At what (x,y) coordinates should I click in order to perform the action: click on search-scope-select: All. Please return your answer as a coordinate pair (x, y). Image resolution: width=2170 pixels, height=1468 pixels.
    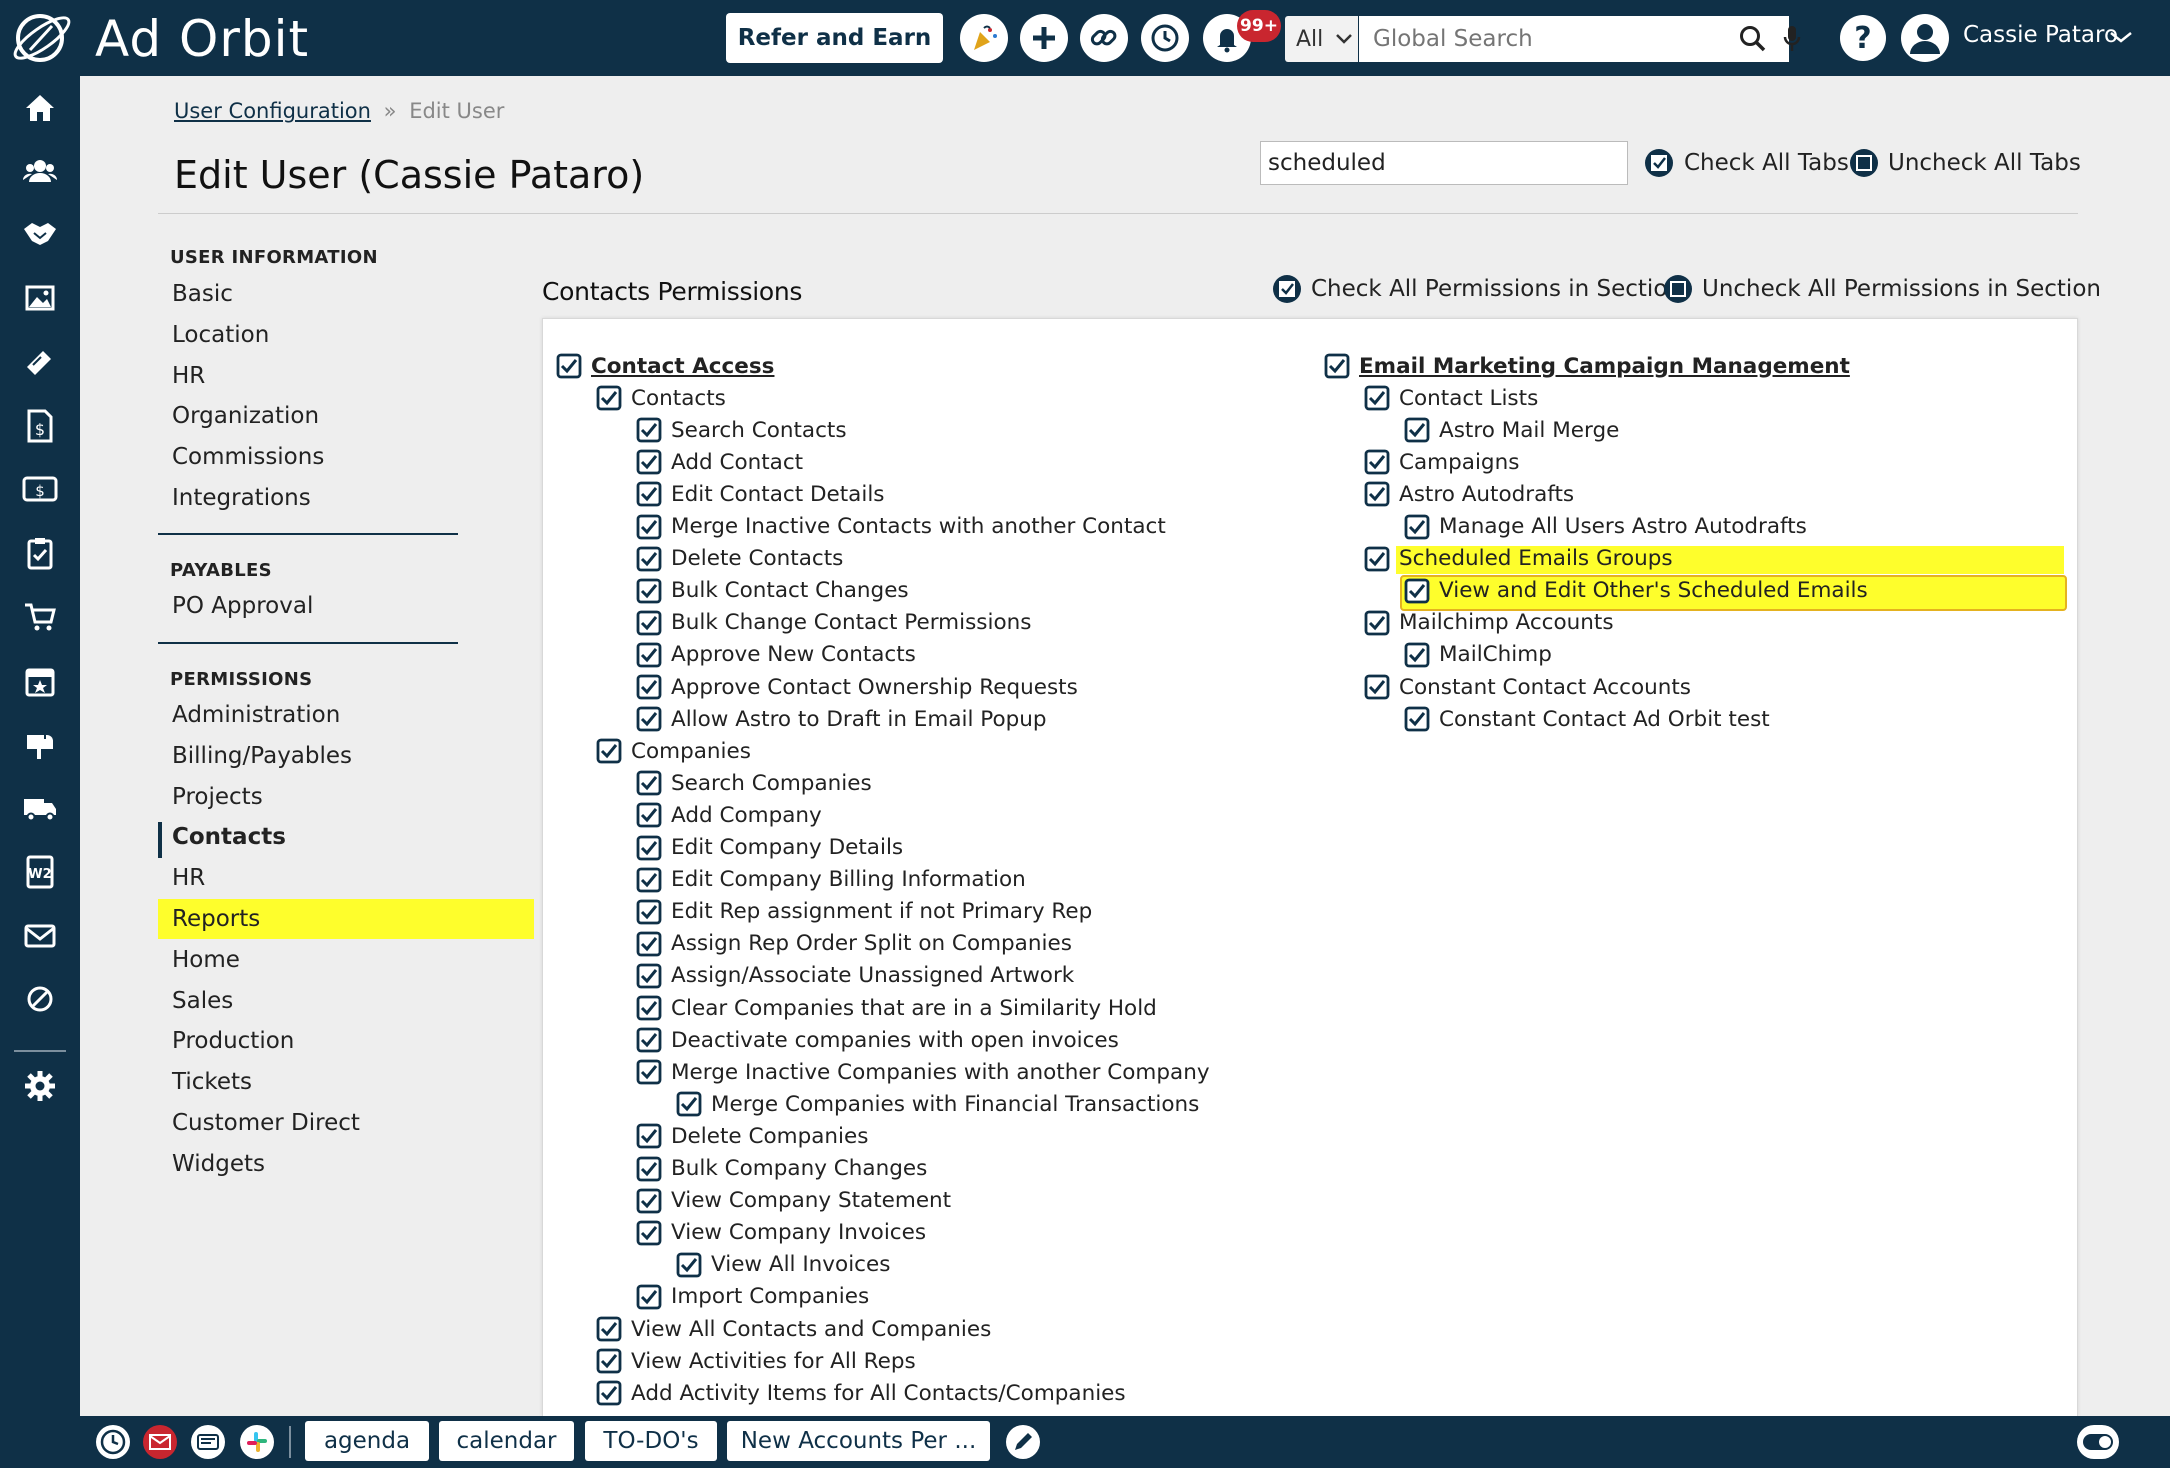
    Looking at the image, I should click on (1321, 39).